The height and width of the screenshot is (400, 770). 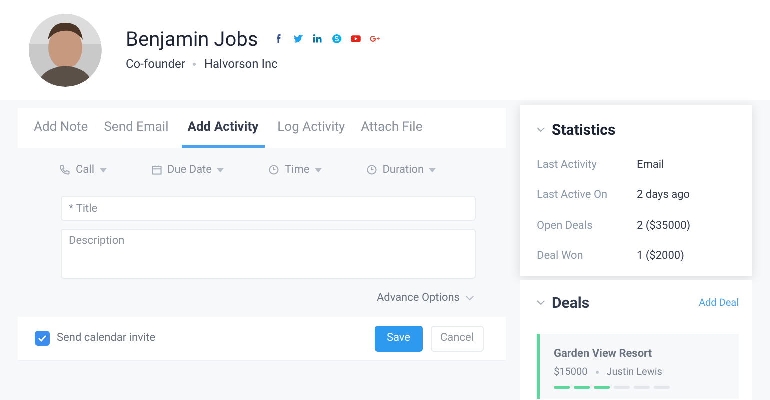 What do you see at coordinates (268, 254) in the screenshot?
I see `description-field: Description` at bounding box center [268, 254].